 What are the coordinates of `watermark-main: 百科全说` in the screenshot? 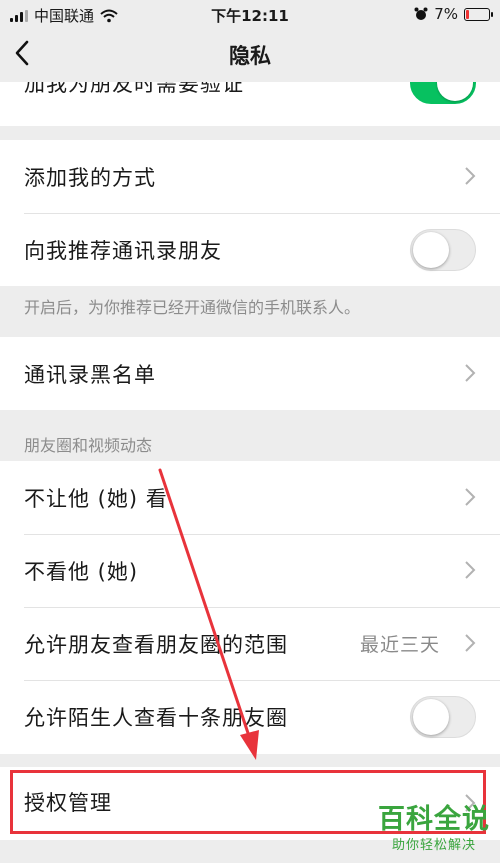 It's located at (434, 819).